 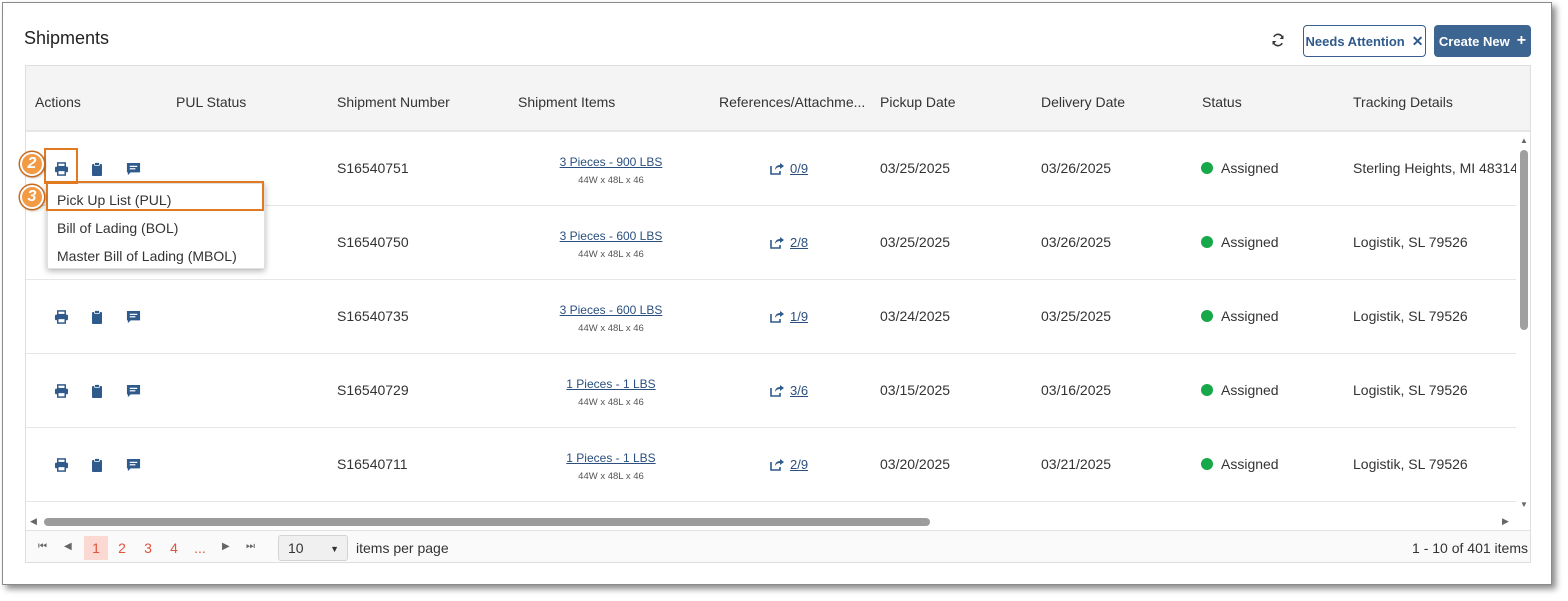 What do you see at coordinates (1434, 168) in the screenshot?
I see `tracking-details: Sterling Heights, MI 48314` at bounding box center [1434, 168].